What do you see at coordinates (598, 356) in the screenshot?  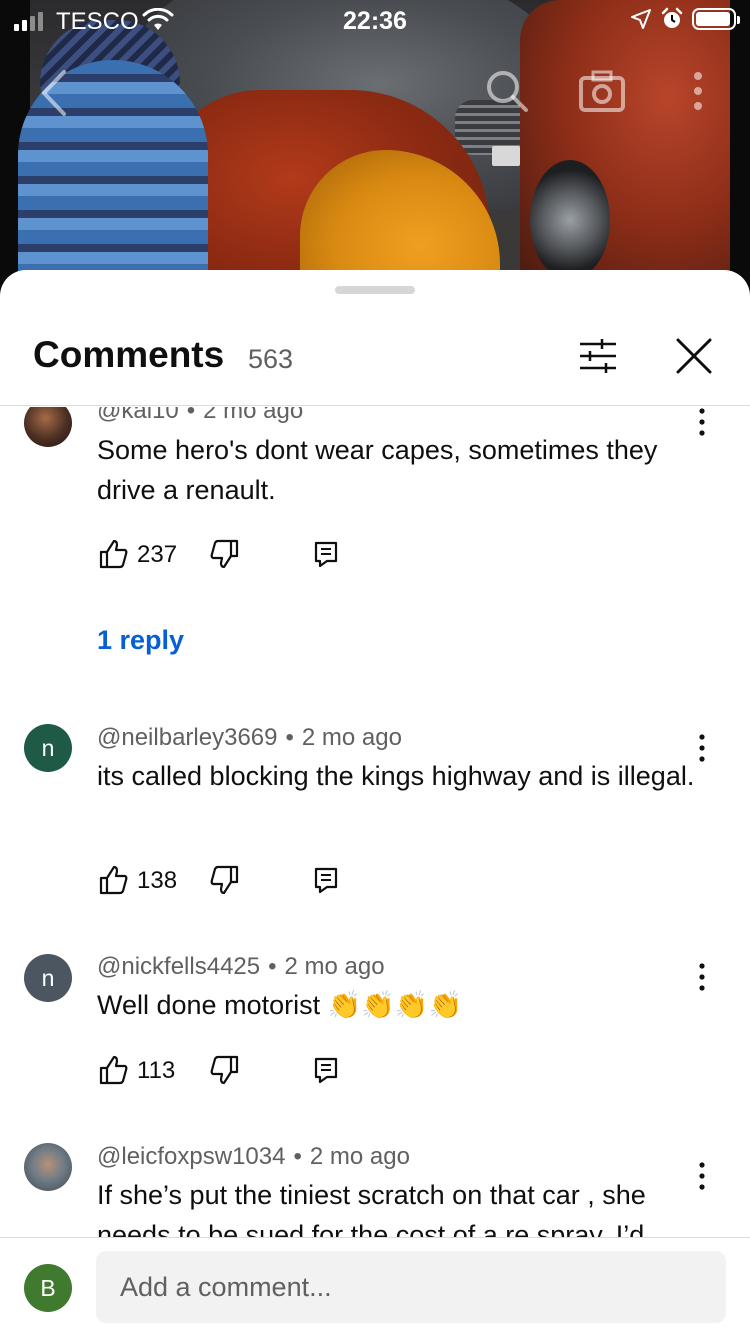 I see `sort-filter-icon` at bounding box center [598, 356].